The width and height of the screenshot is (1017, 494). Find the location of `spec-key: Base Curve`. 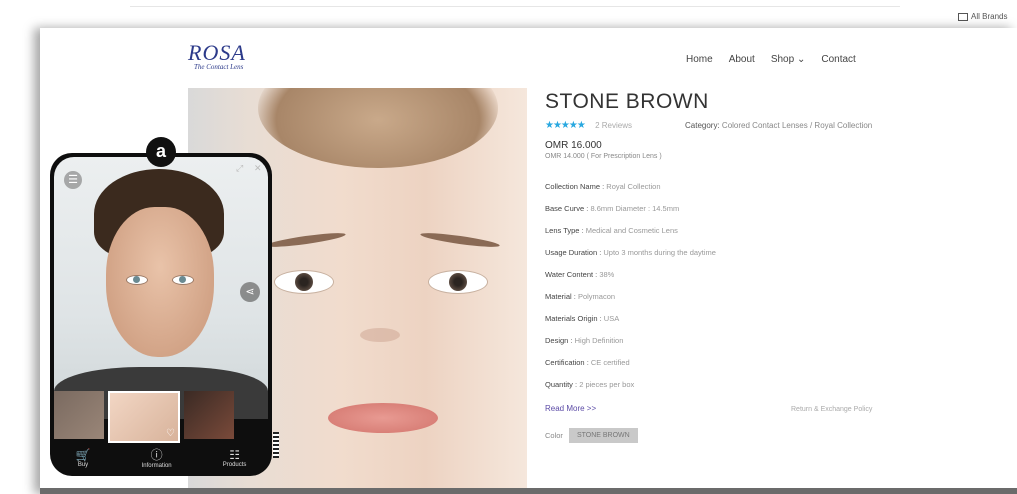

spec-key: Base Curve is located at coordinates (565, 208).